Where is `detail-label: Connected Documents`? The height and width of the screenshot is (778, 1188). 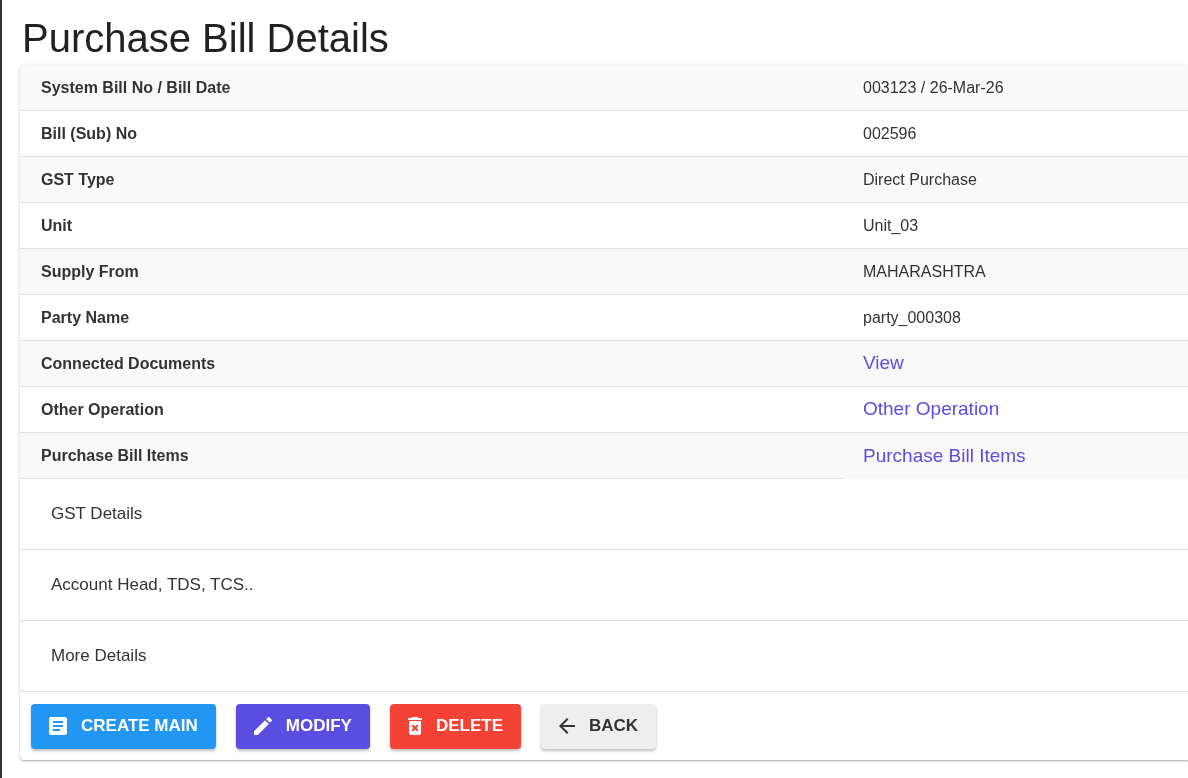 detail-label: Connected Documents is located at coordinates (128, 363).